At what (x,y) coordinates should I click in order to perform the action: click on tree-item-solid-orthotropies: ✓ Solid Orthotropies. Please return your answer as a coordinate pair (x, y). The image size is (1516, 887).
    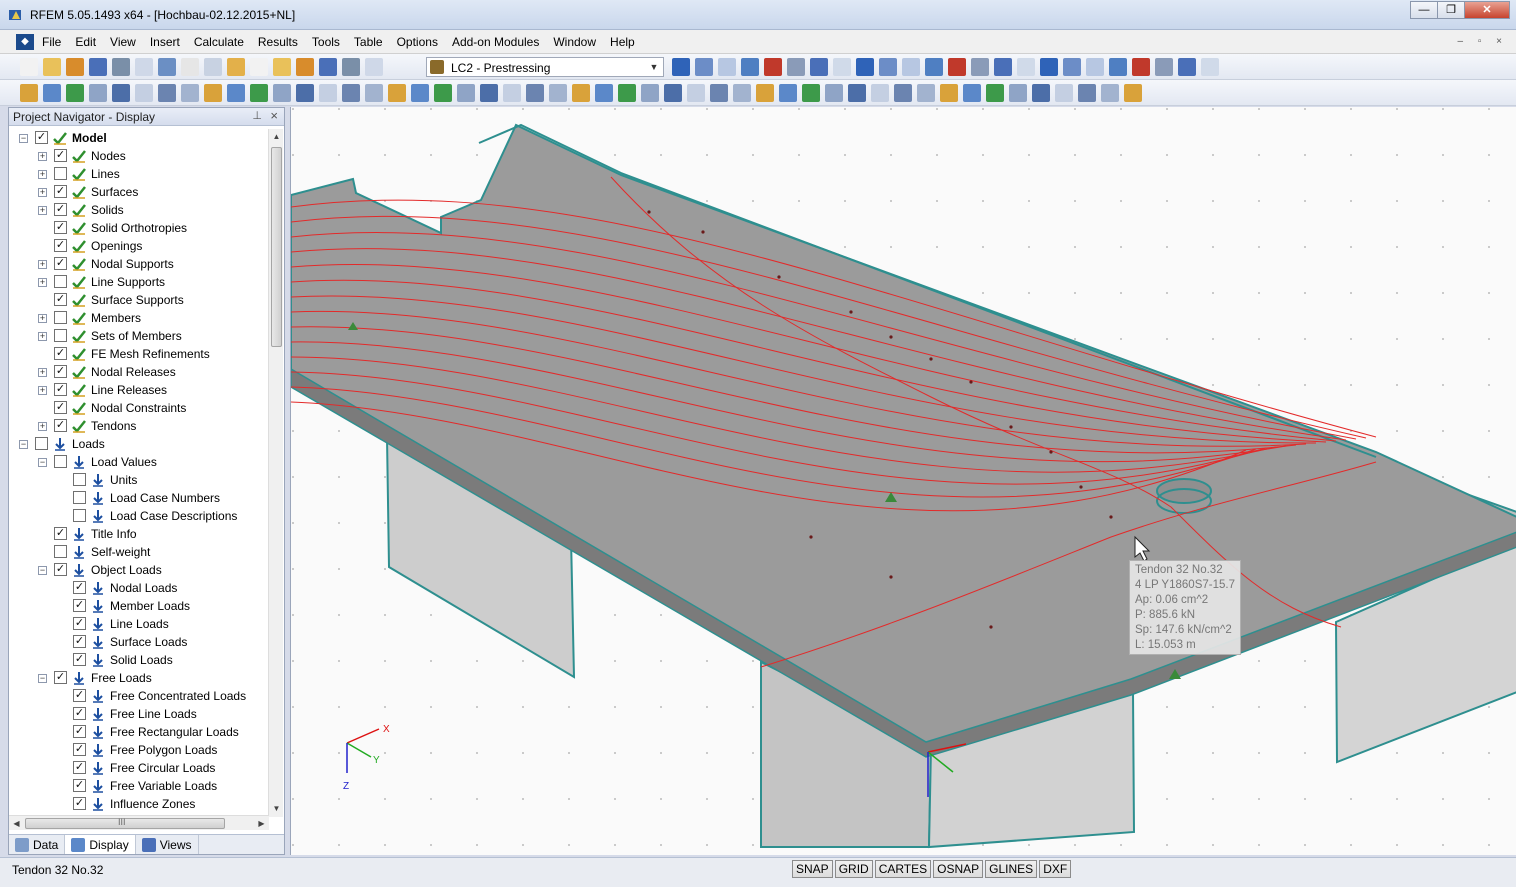
    Looking at the image, I should click on (139, 228).